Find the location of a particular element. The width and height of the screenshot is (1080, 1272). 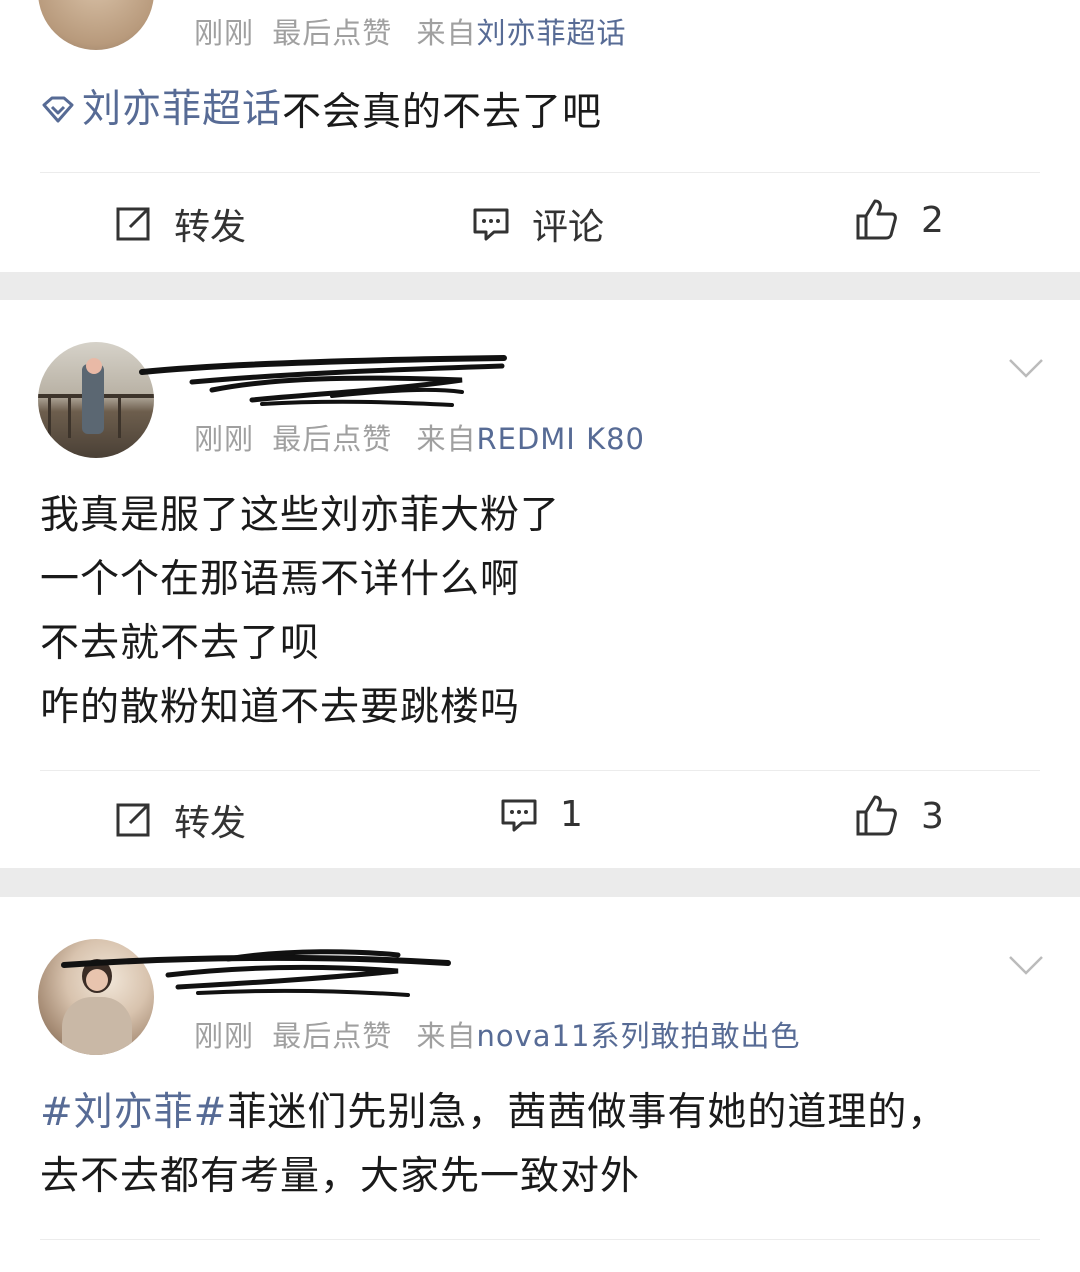

post-body: #刘亦菲#菲迷们先别急，茜茜做事有她的道理的， 去不去都有考量，大家先一致对外 is located at coordinates (540, 1145).